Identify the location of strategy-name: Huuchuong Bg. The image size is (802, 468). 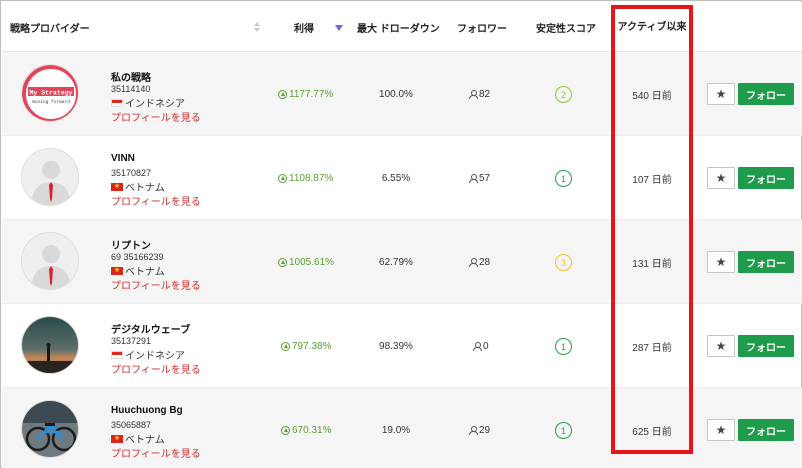
(147, 410).